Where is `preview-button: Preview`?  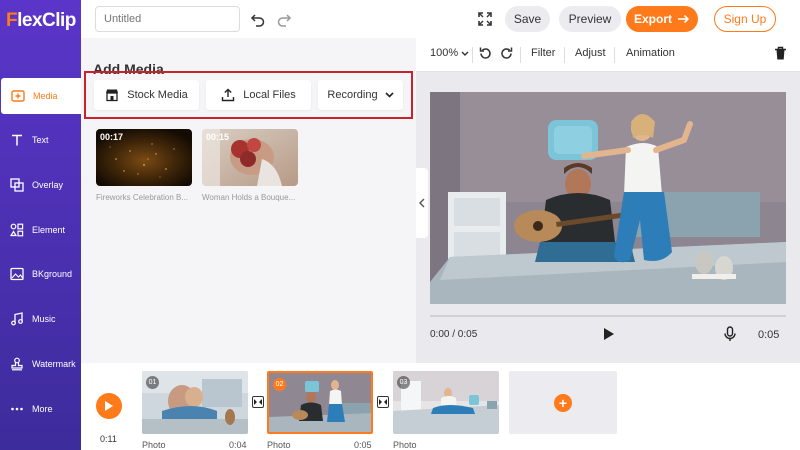 preview-button: Preview is located at coordinates (590, 19).